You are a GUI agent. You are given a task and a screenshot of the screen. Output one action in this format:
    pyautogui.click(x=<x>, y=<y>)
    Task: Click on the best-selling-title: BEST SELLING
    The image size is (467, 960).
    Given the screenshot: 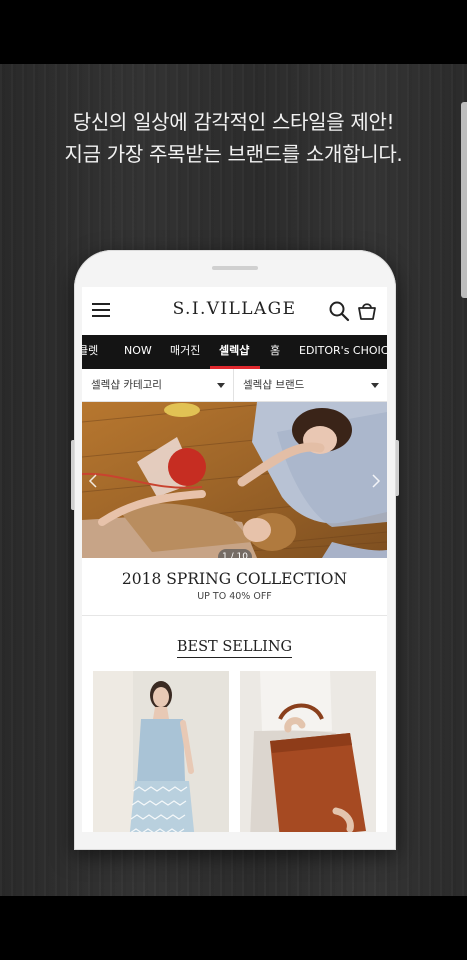 What is the action you would take?
    pyautogui.click(x=234, y=648)
    